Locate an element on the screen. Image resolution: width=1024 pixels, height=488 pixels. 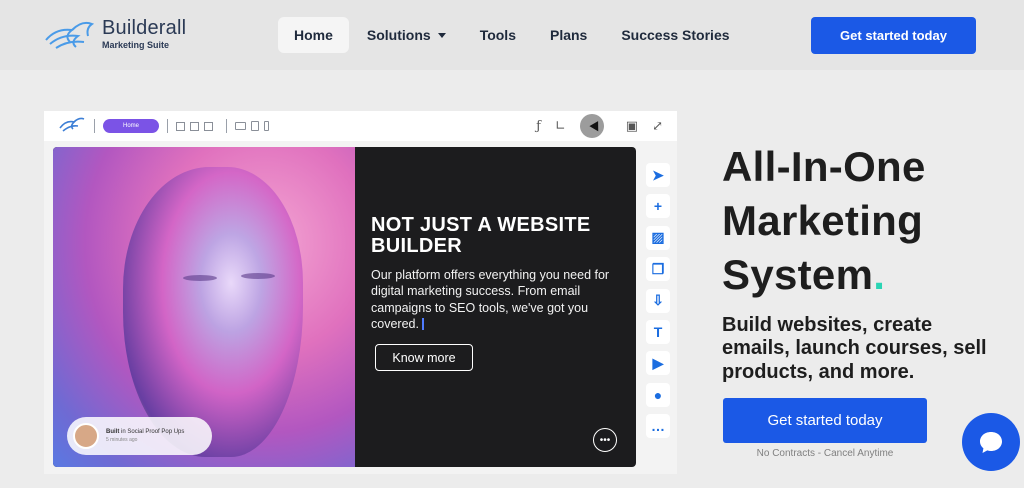
avatar is located at coordinates (86, 436).